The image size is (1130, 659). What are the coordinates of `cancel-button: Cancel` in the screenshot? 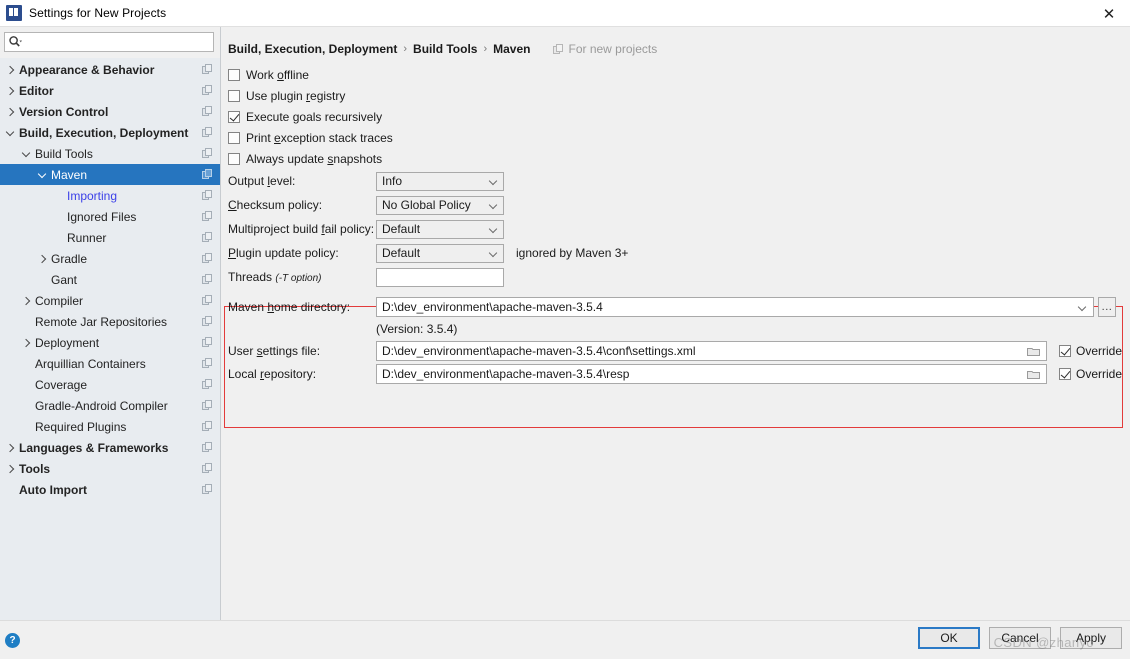 It's located at (1020, 638).